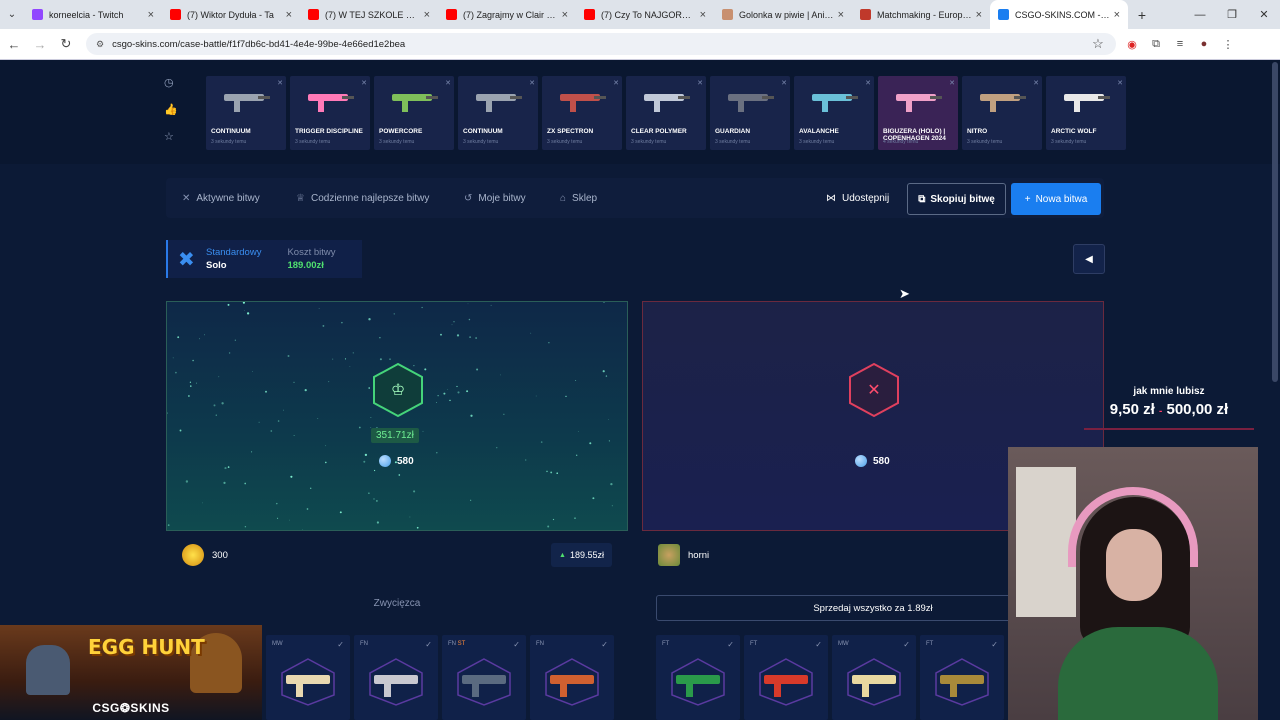 Image resolution: width=1280 pixels, height=720 pixels. I want to click on browser-tab: korneelcia - Twitch ×, so click(93, 14).